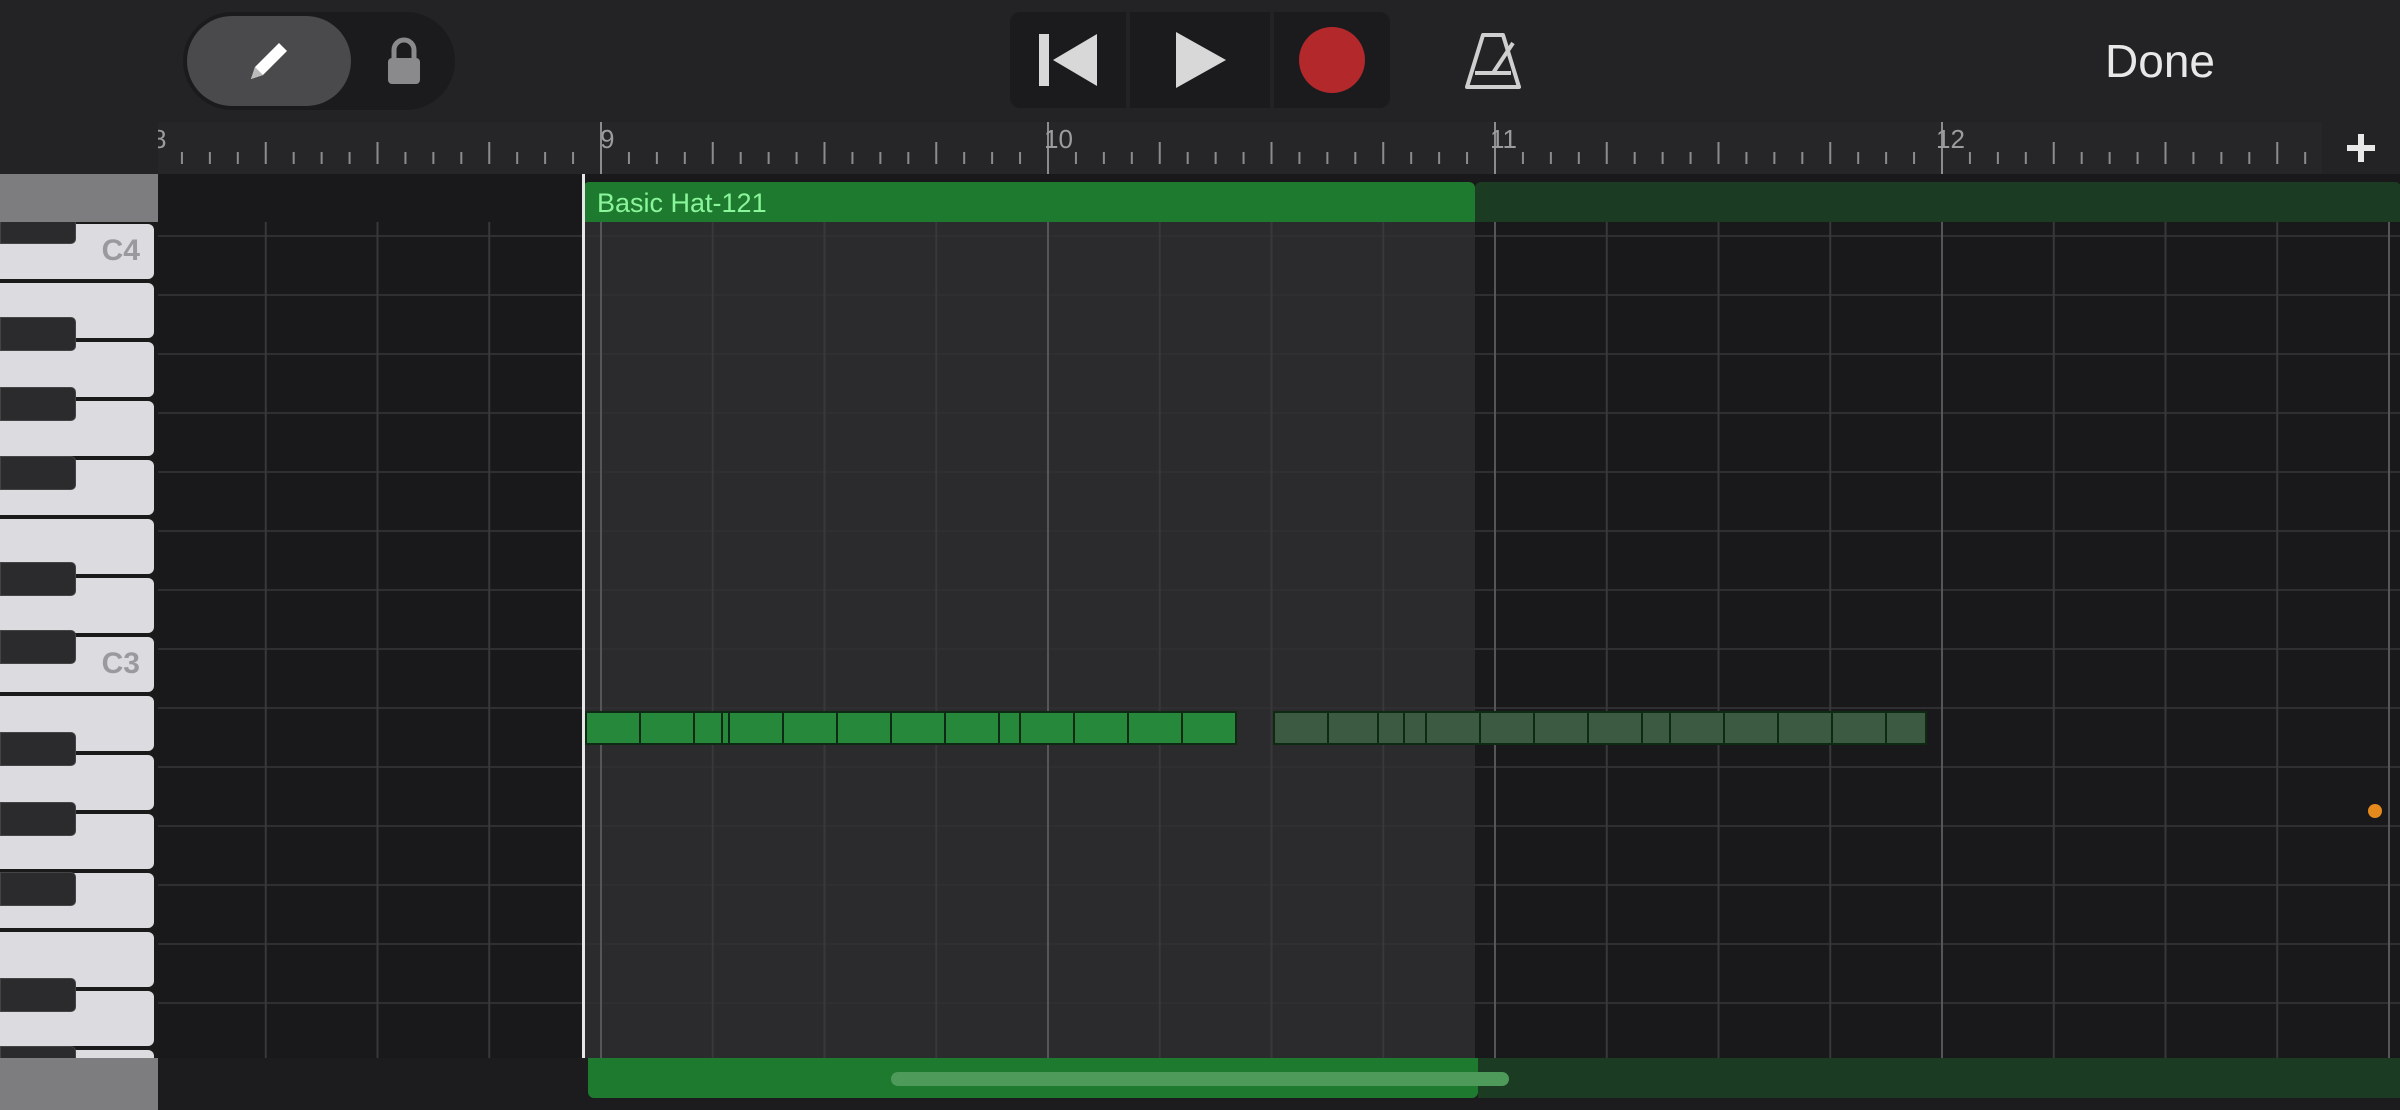 The width and height of the screenshot is (2400, 1110). I want to click on ruler-corner, so click(79, 148).